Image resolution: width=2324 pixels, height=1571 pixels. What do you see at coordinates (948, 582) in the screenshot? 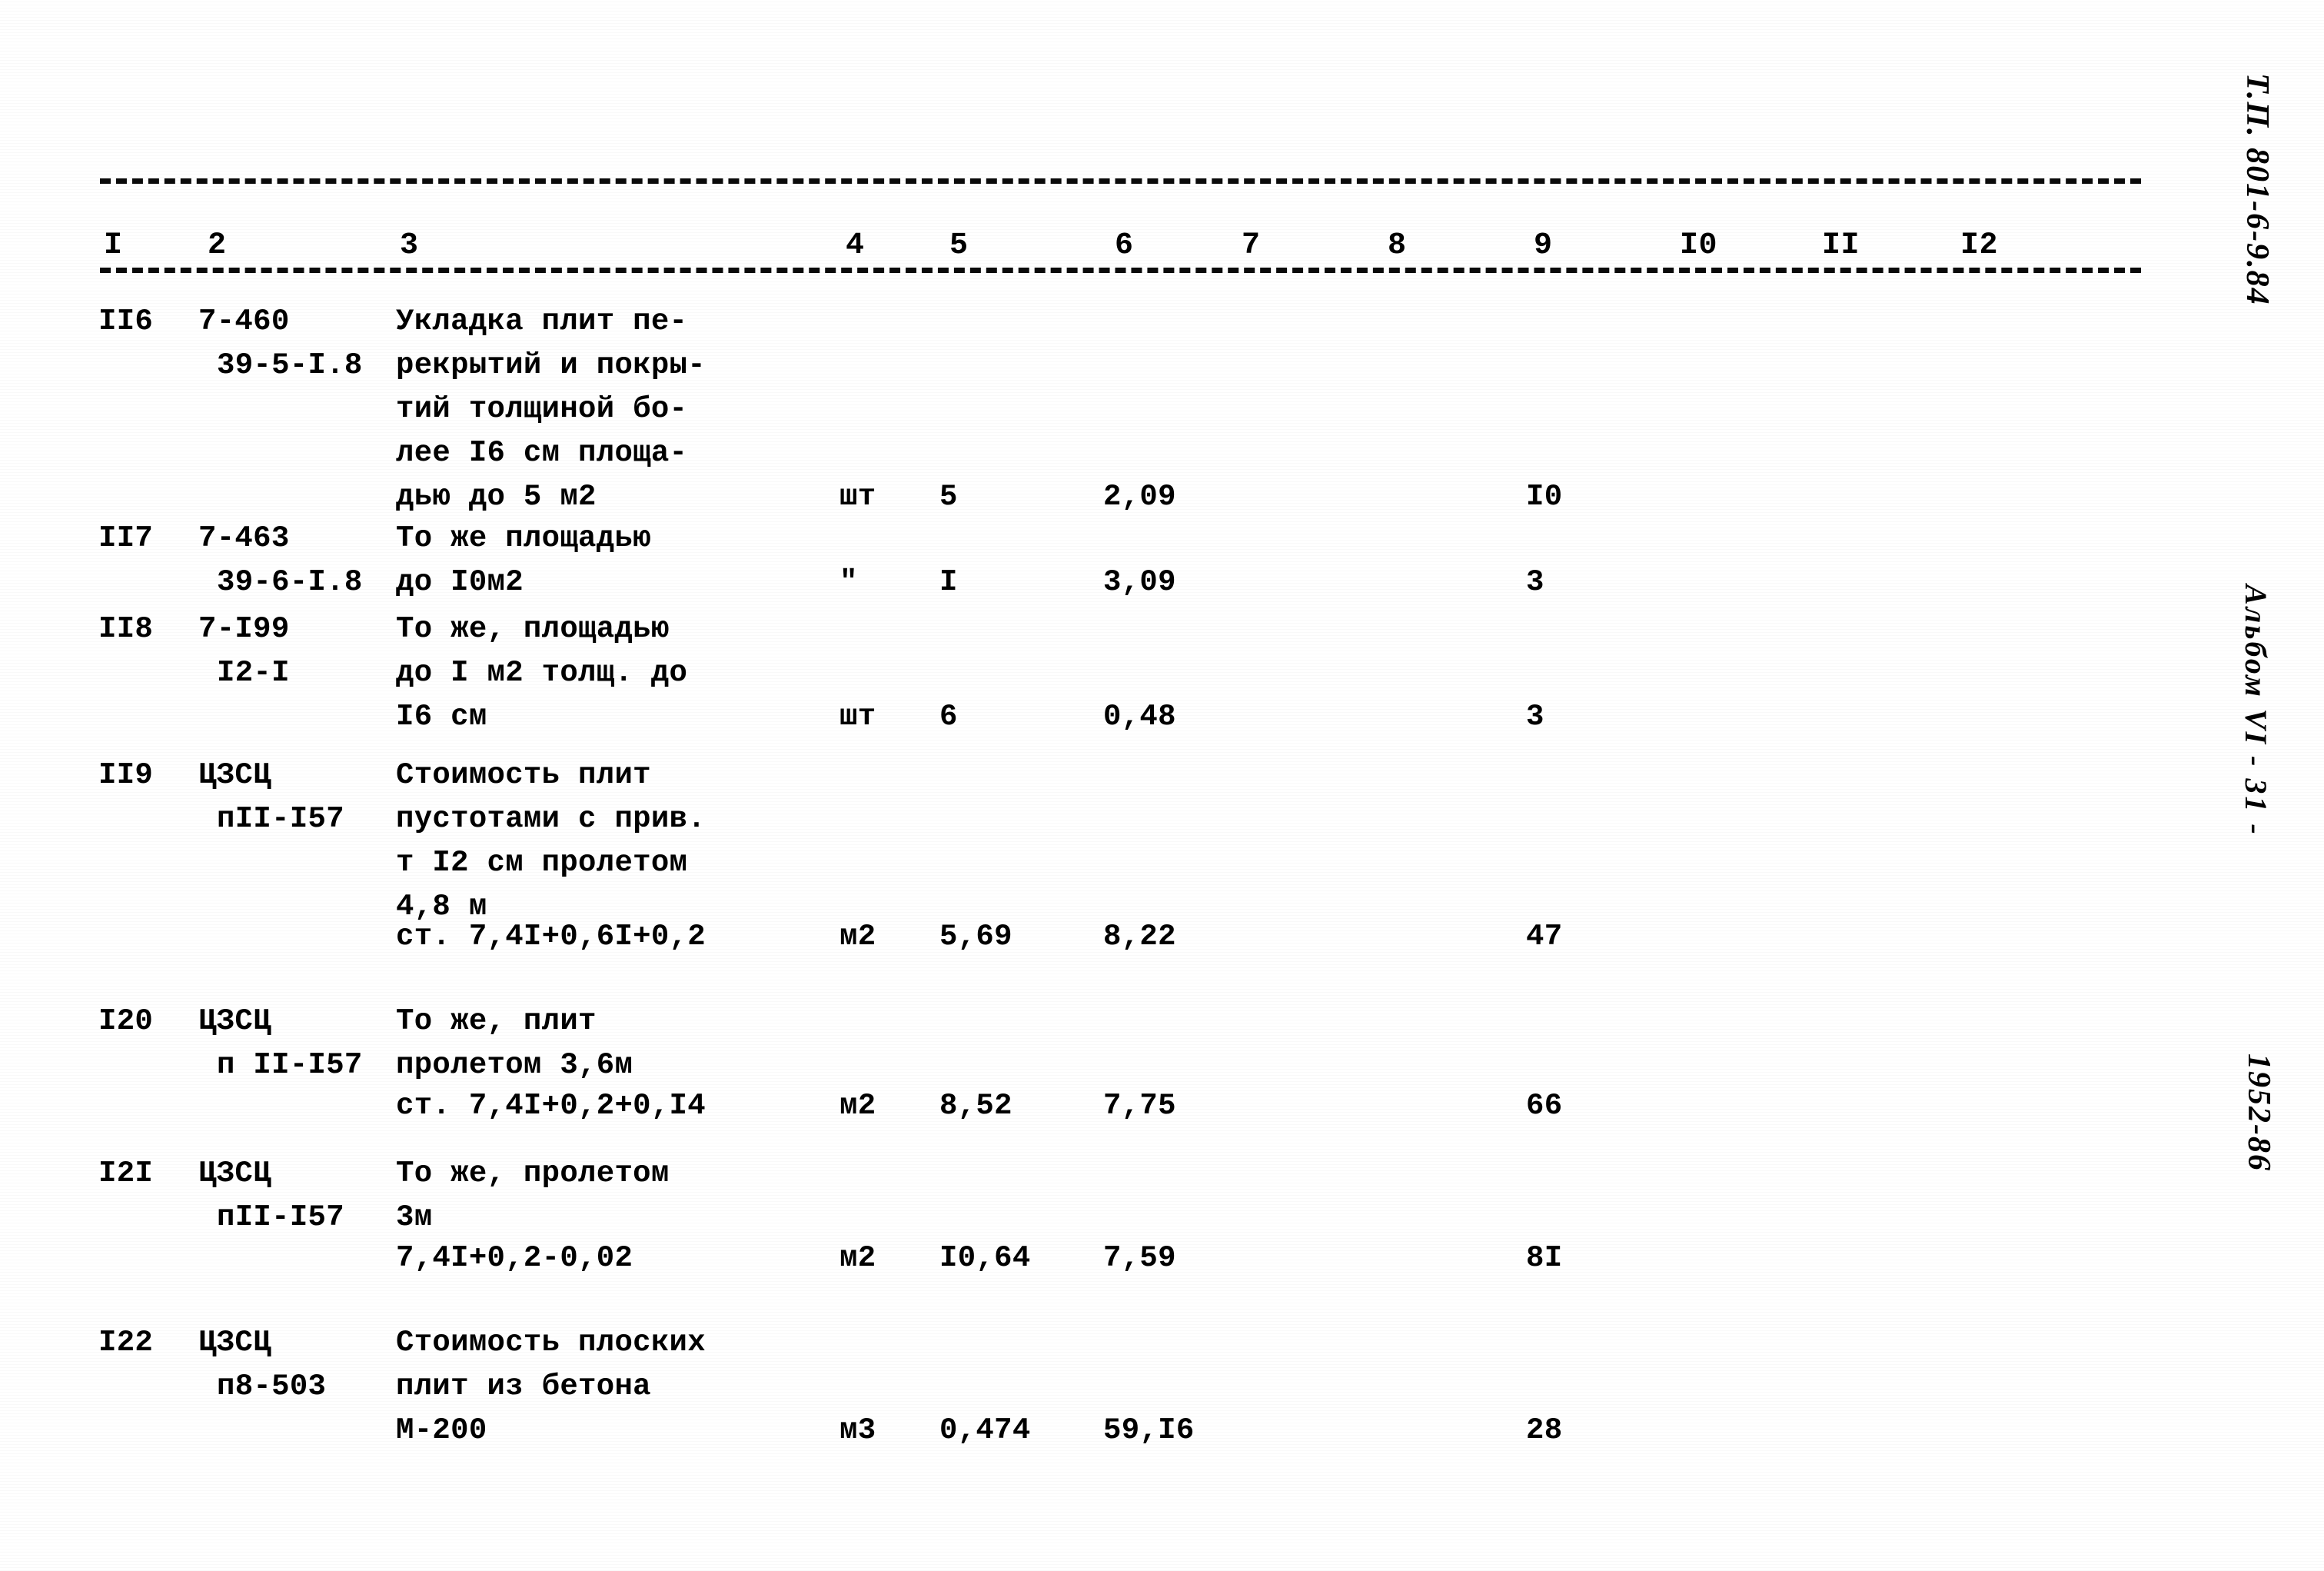
I see `row-quantity: I` at bounding box center [948, 582].